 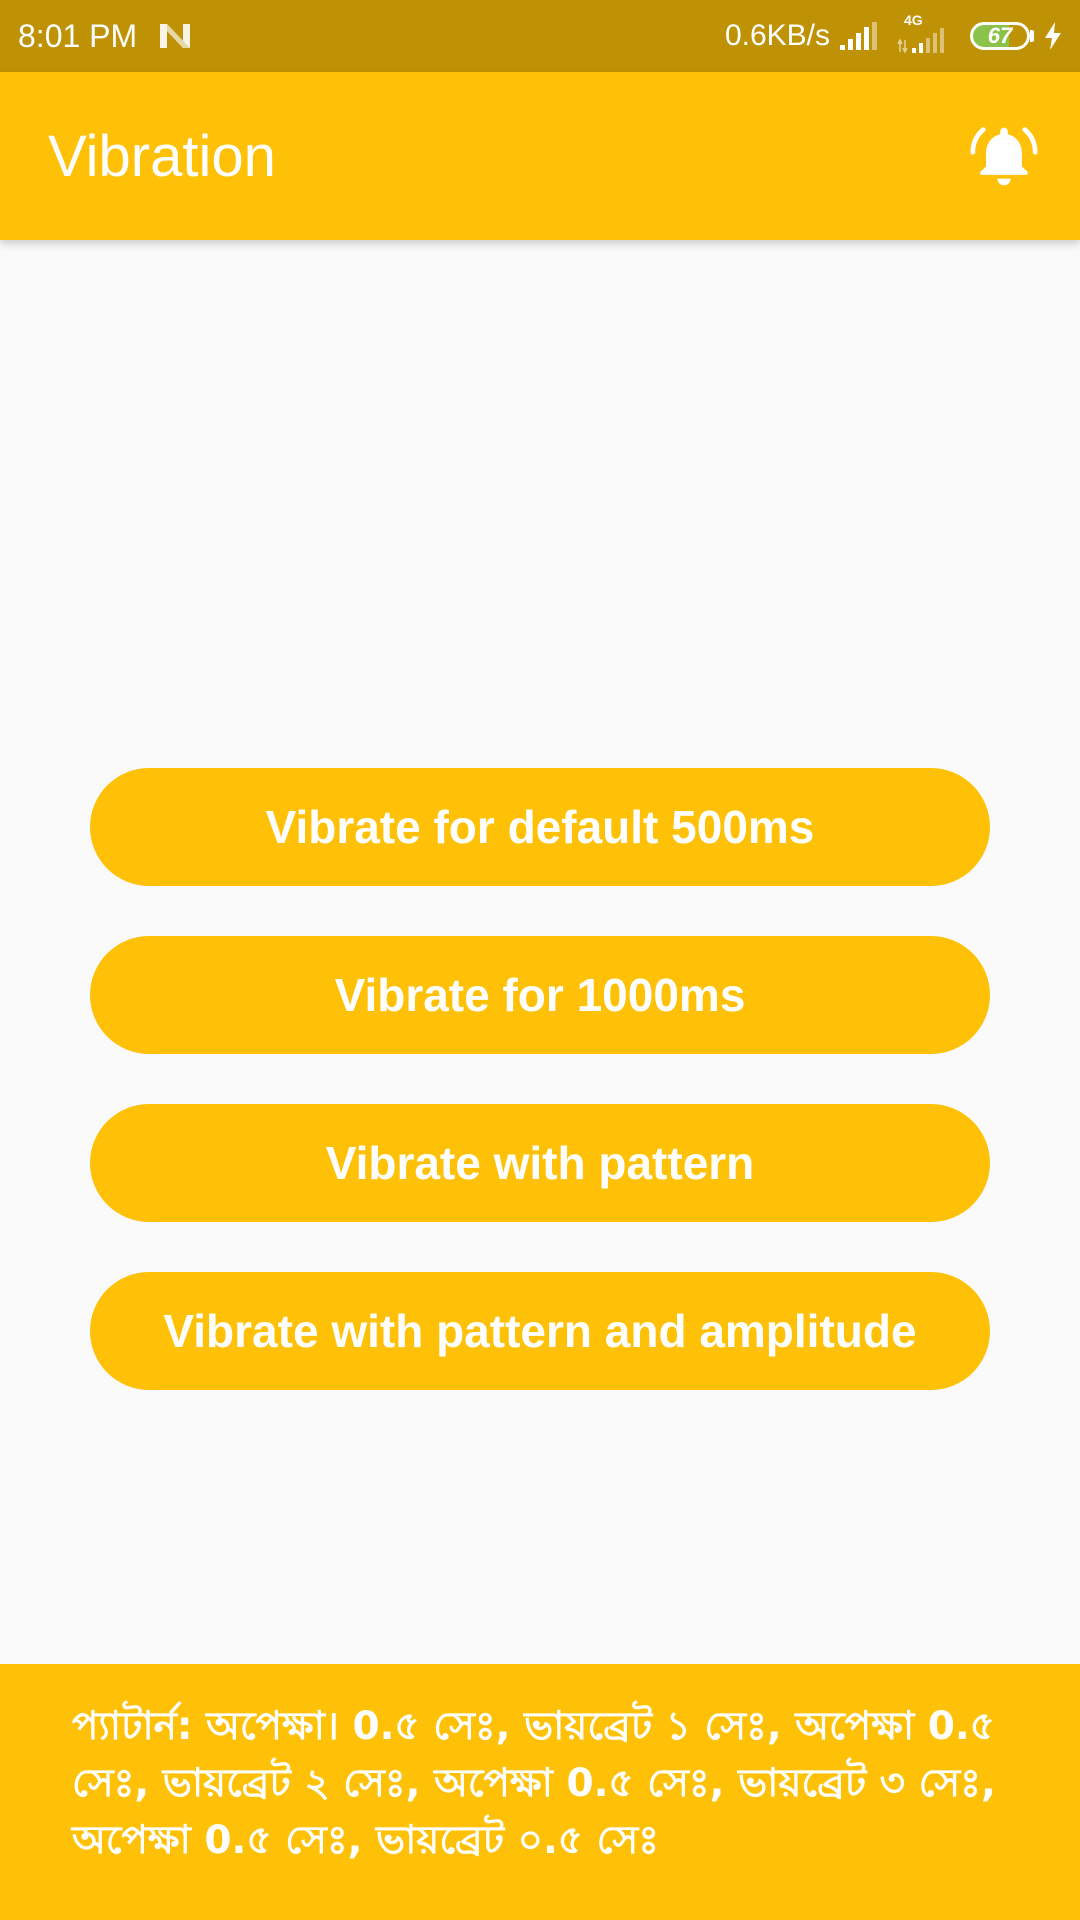 What do you see at coordinates (540, 995) in the screenshot?
I see `vibrate-1000ms-button: Vibrate for 1000ms` at bounding box center [540, 995].